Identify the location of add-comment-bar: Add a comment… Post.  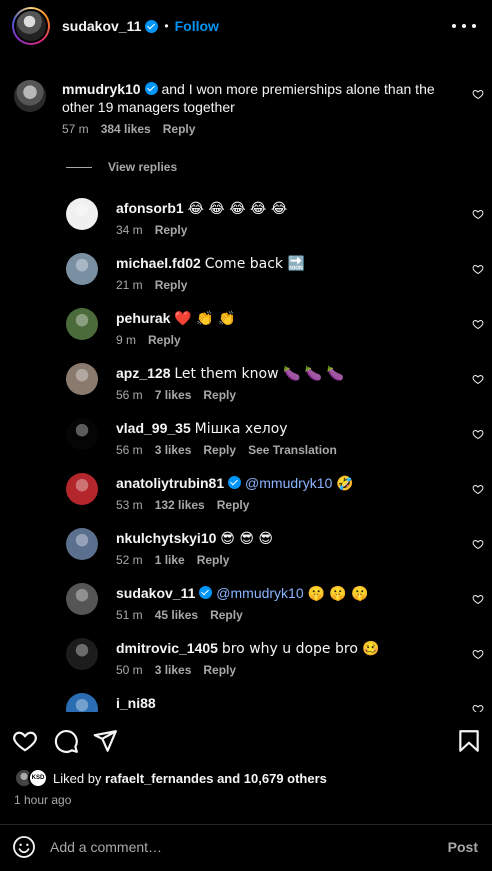
(246, 846).